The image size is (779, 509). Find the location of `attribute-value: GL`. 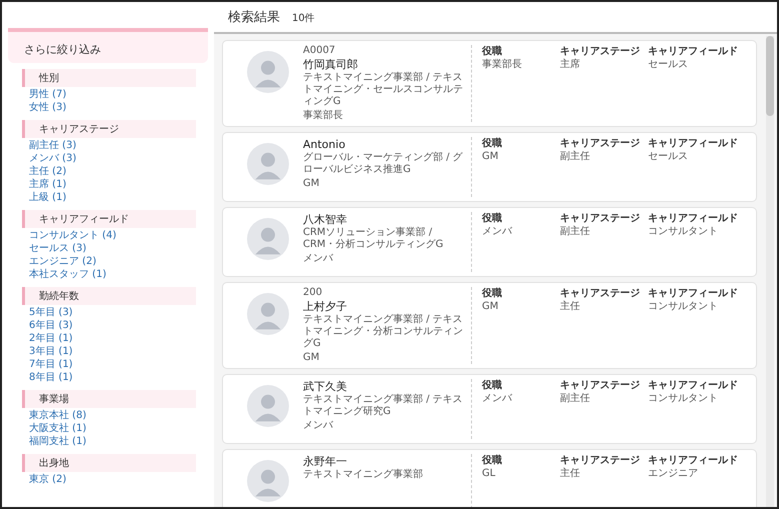

attribute-value: GL is located at coordinates (489, 473).